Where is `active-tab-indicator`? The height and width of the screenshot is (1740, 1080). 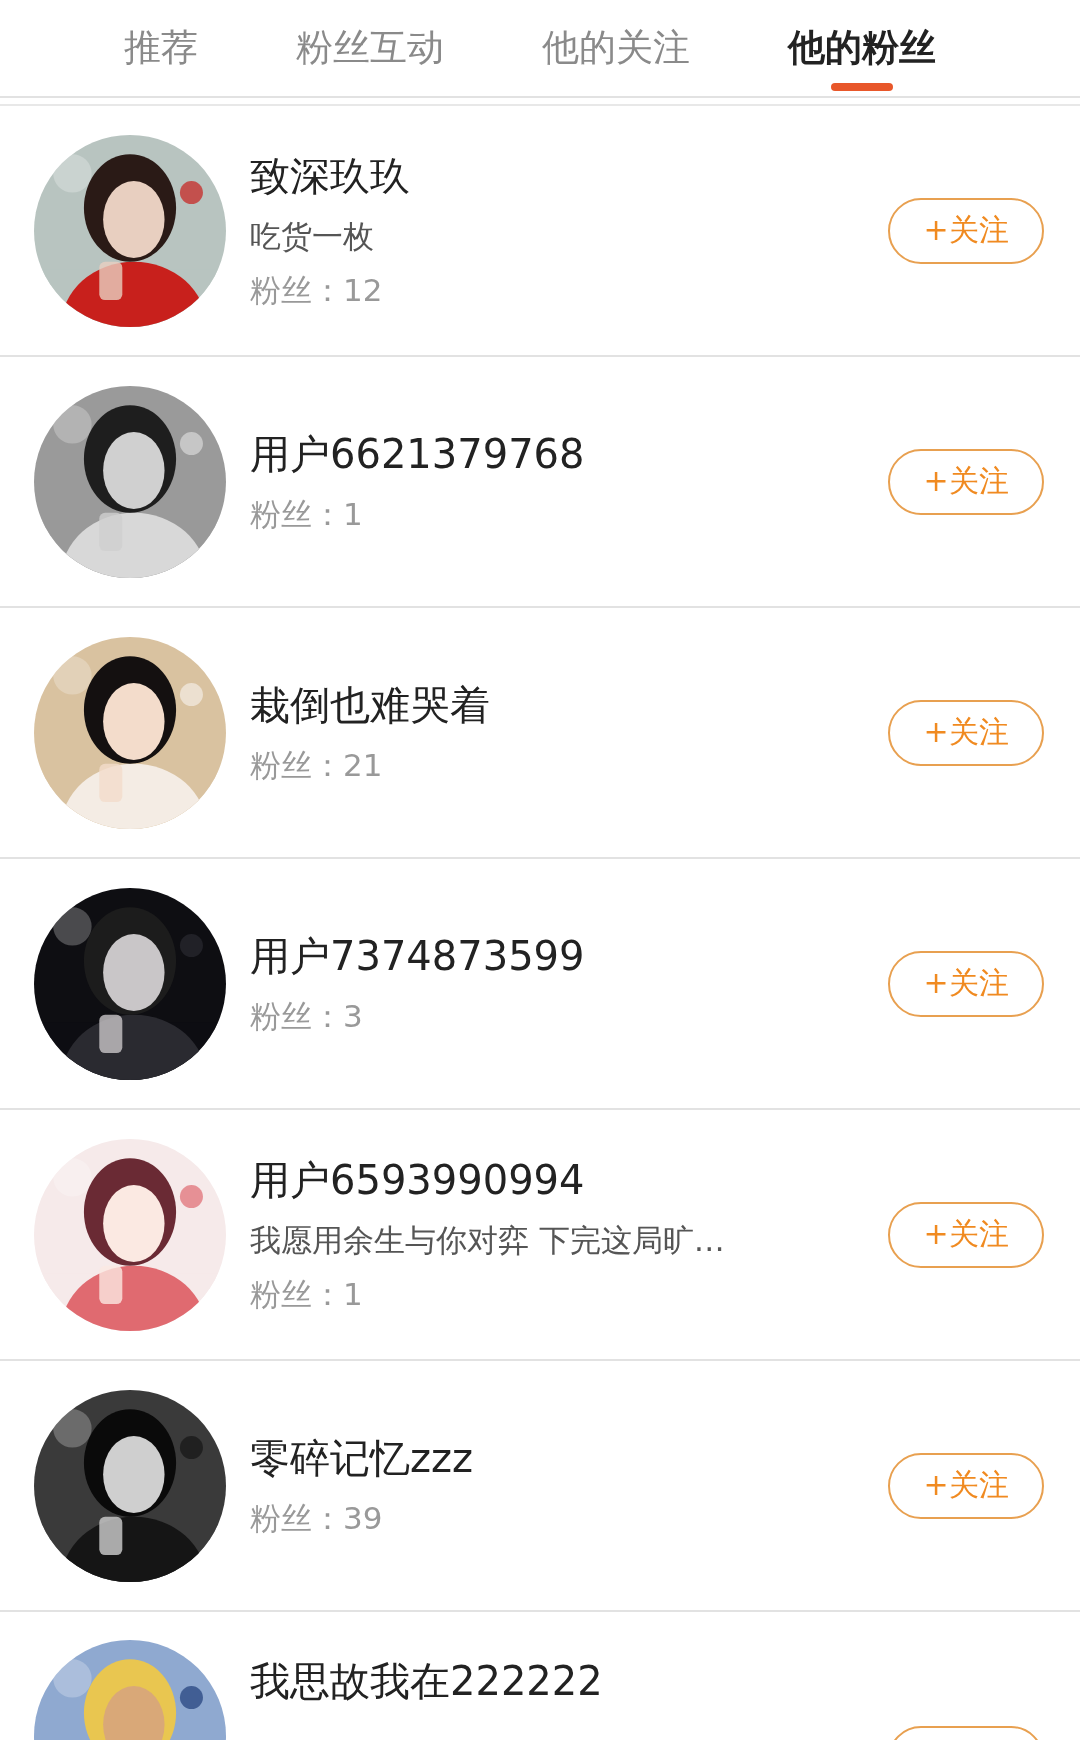
active-tab-indicator is located at coordinates (862, 87).